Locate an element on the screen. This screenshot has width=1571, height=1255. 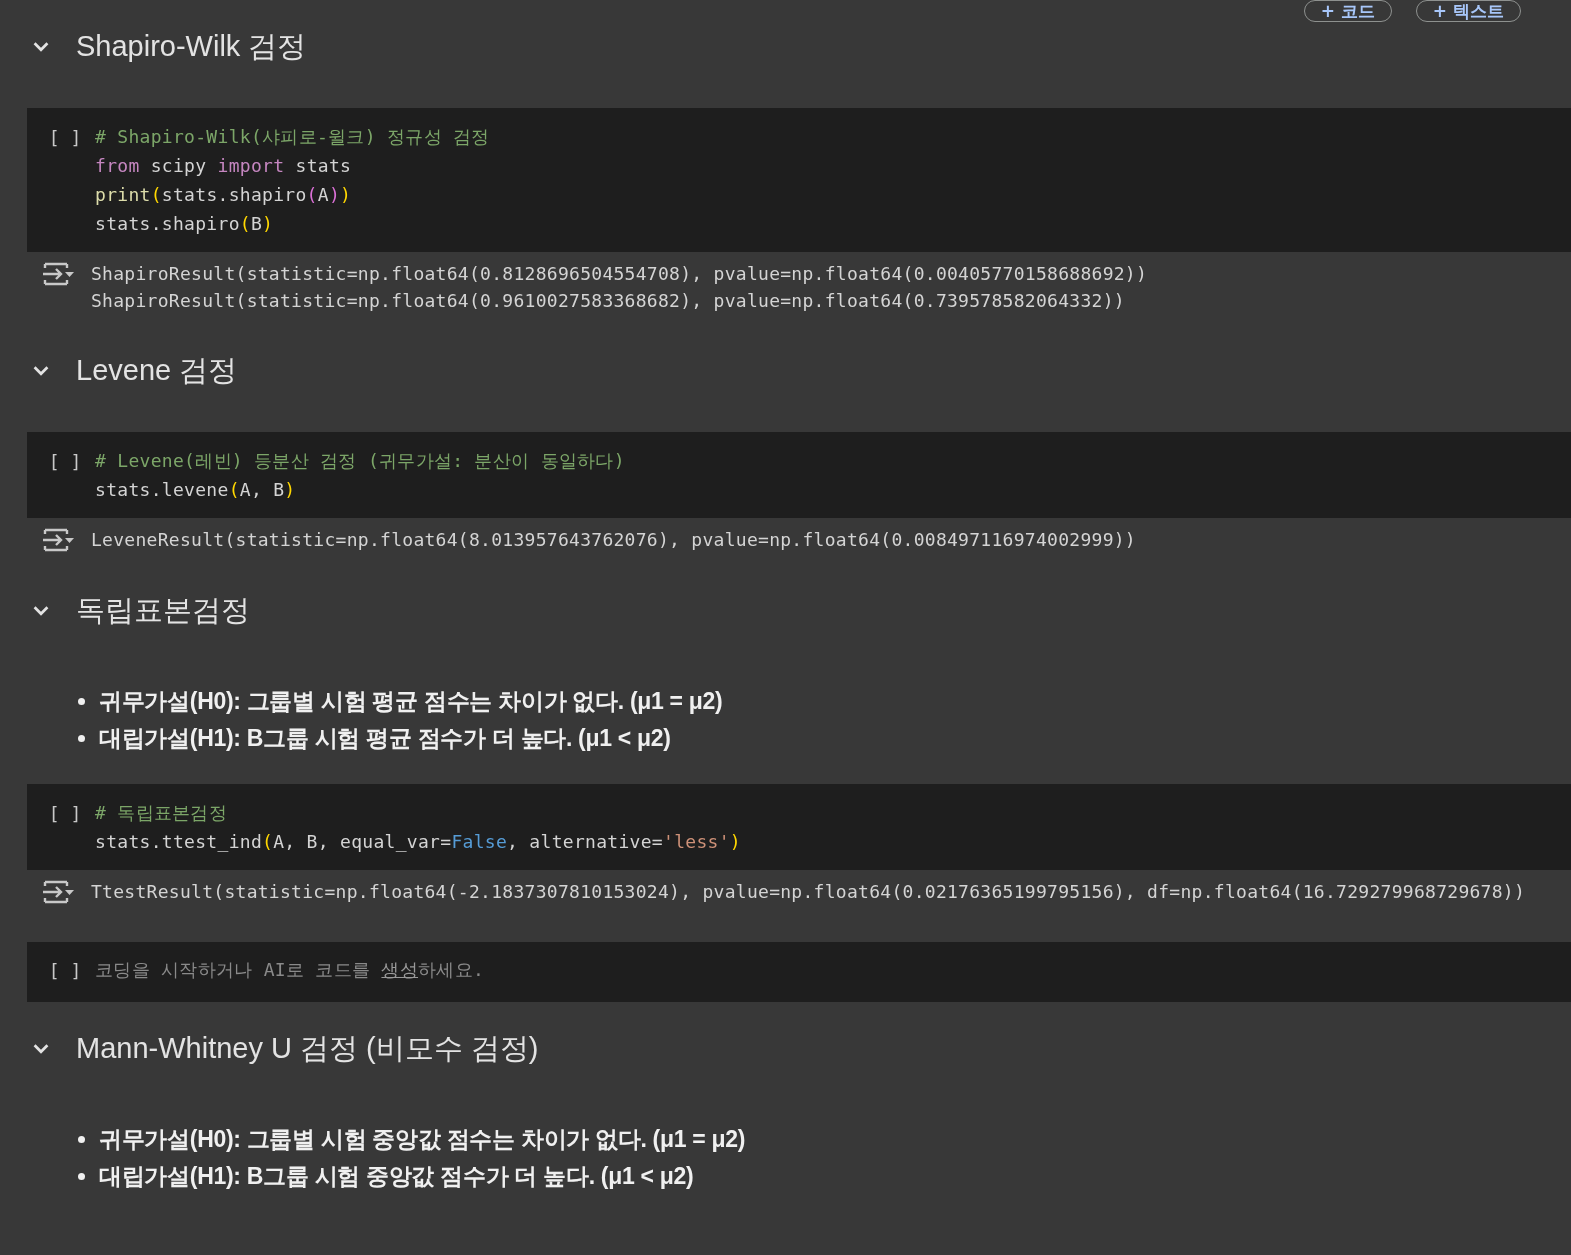
cell-placeholder: 코딩을 시작하거나 AI로 코드를 생성하세요. is located at coordinates (290, 970).